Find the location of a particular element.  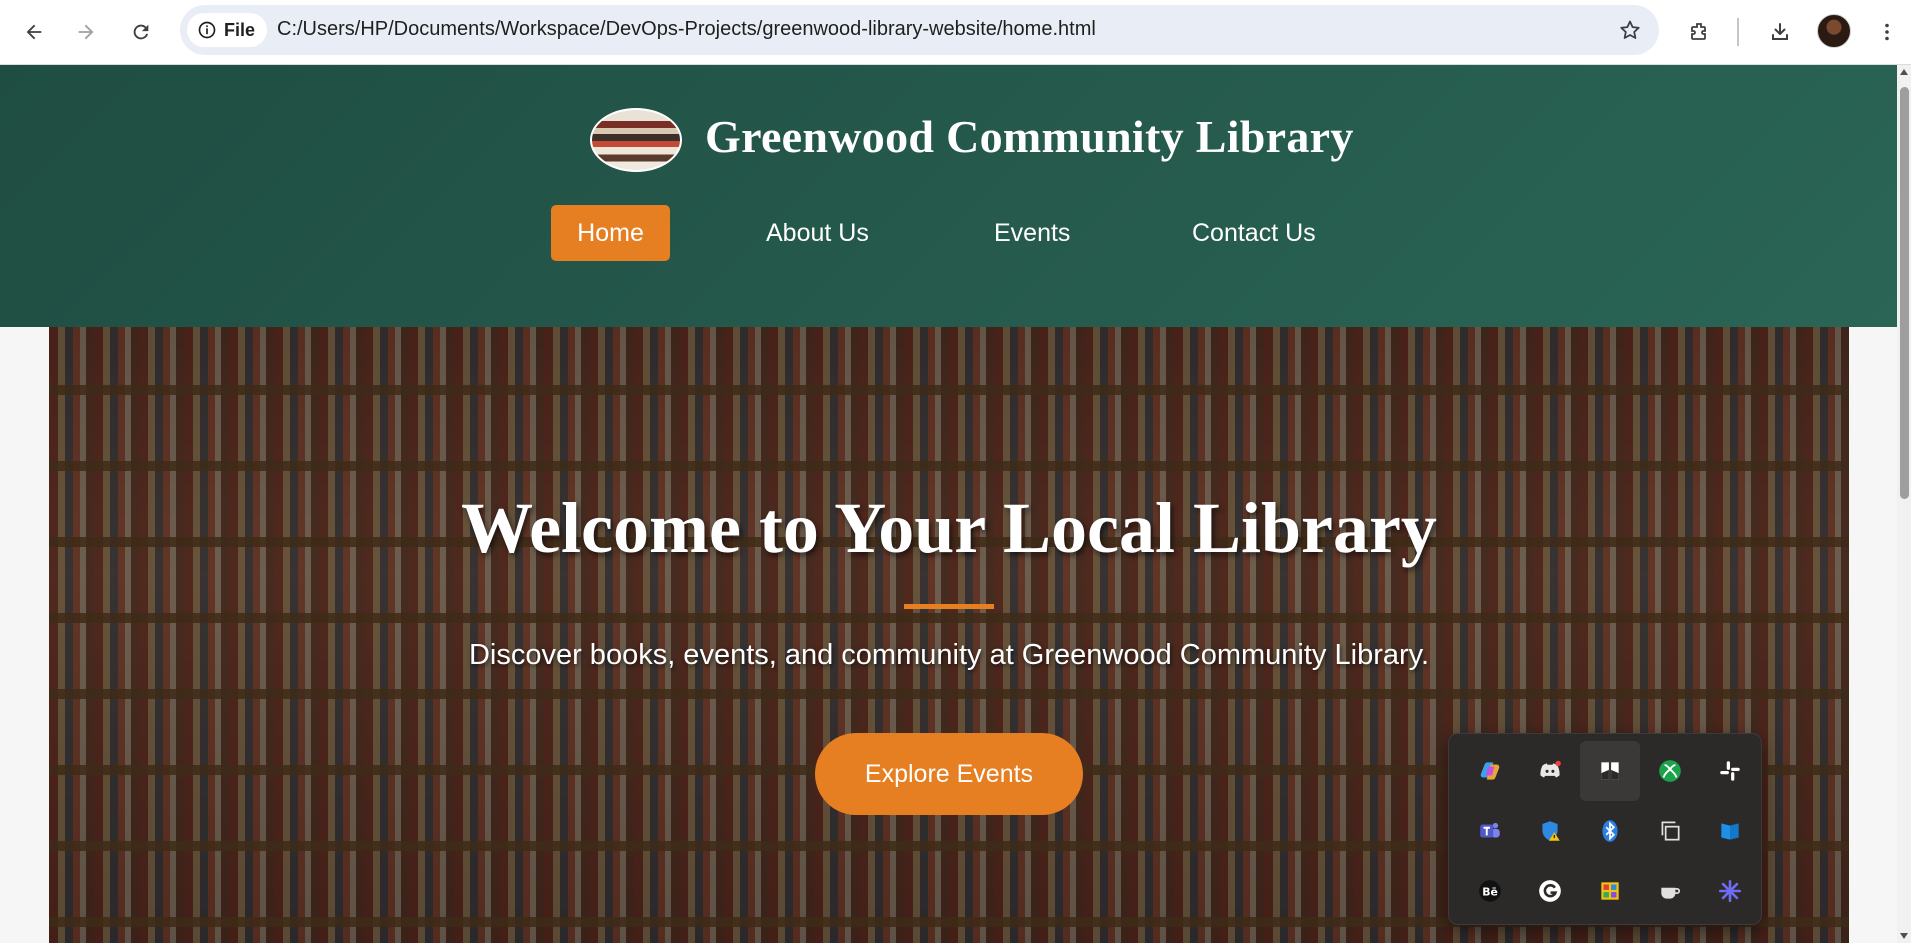

copilot-icon is located at coordinates (1490, 771).